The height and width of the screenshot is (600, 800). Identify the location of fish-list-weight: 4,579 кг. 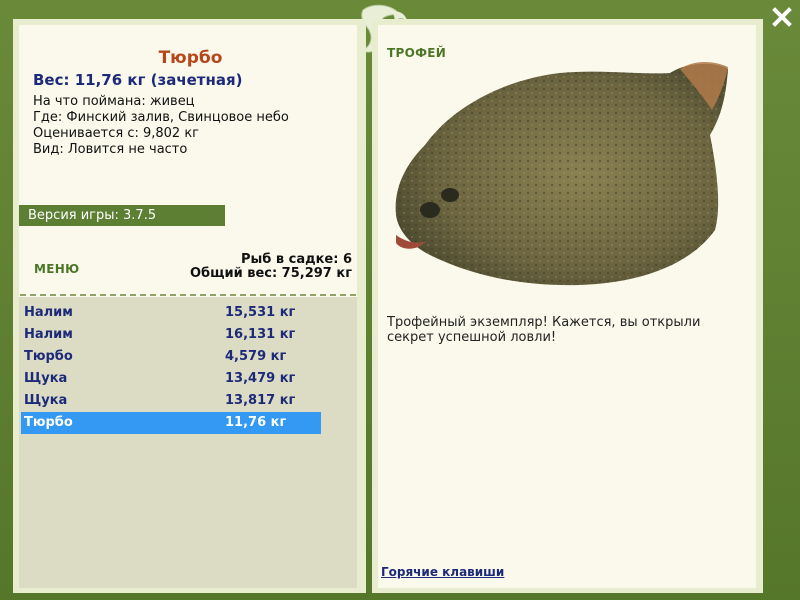
(256, 356).